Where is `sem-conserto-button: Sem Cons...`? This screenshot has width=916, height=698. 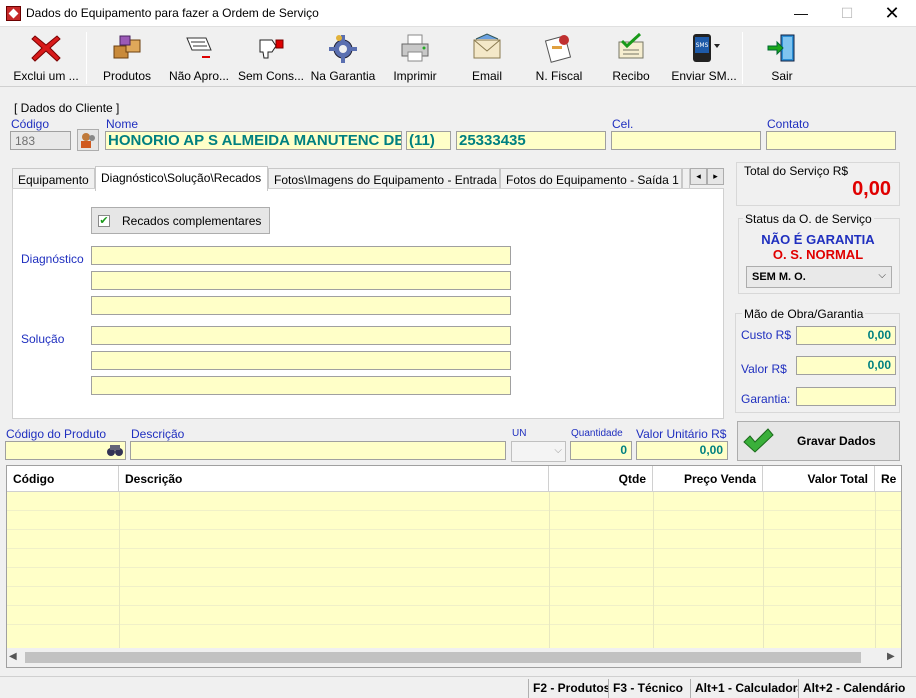 sem-conserto-button: Sem Cons... is located at coordinates (271, 58).